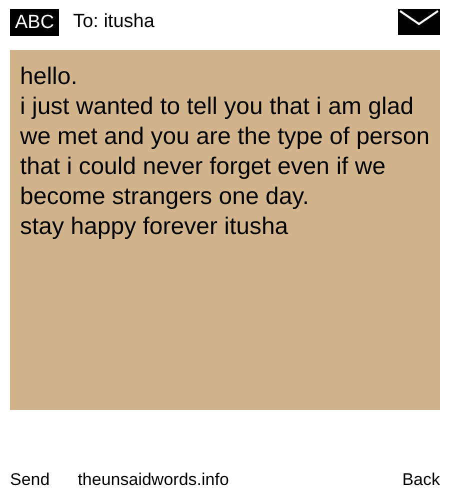 The width and height of the screenshot is (450, 500). Describe the element at coordinates (35, 22) in the screenshot. I see `input-mode-indicator: ABC` at that location.